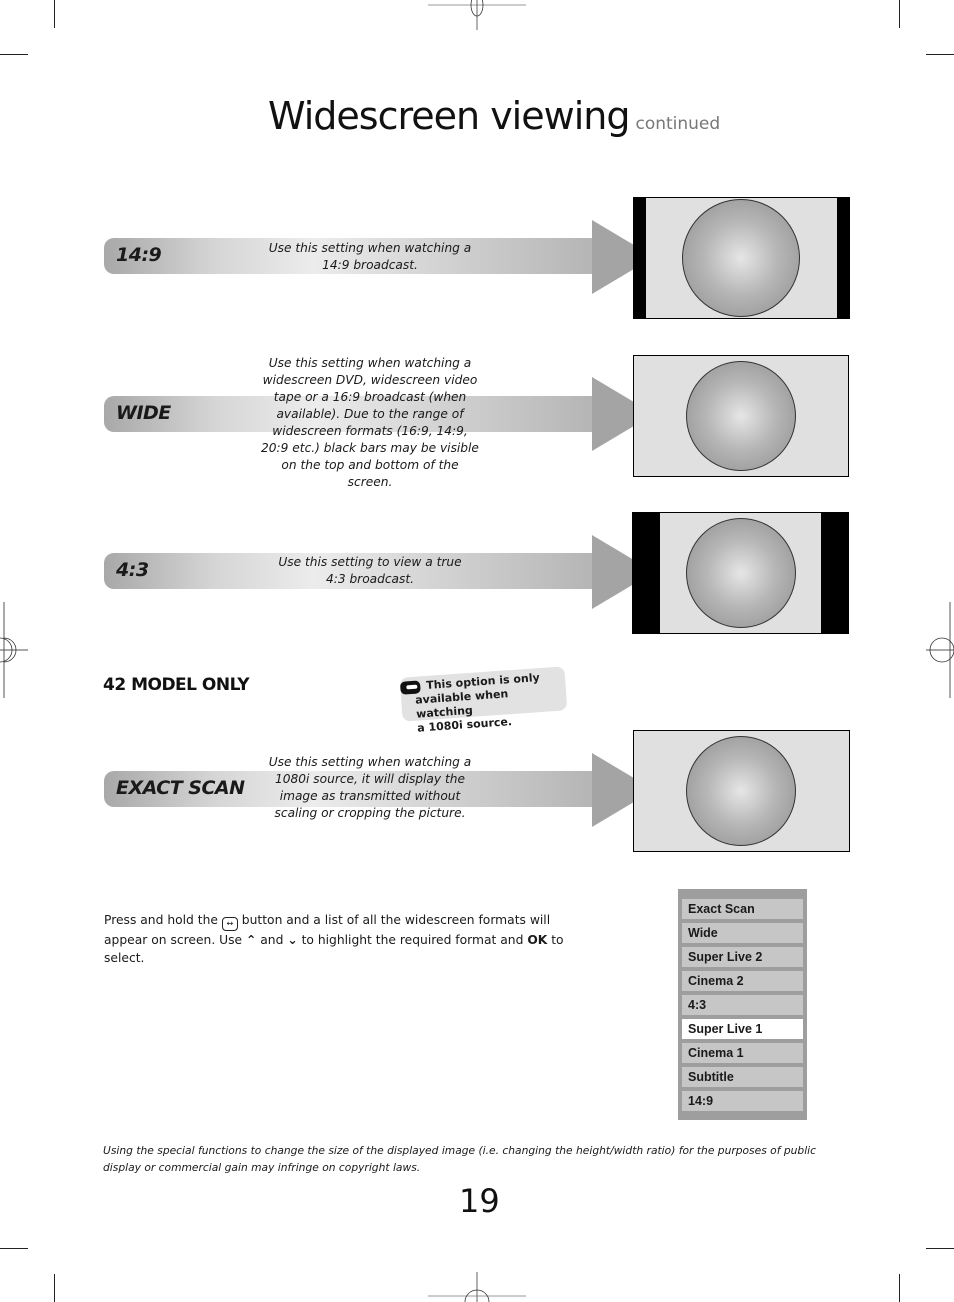  What do you see at coordinates (229, 924) in the screenshot?
I see `widescreen-button-icon: ↔` at bounding box center [229, 924].